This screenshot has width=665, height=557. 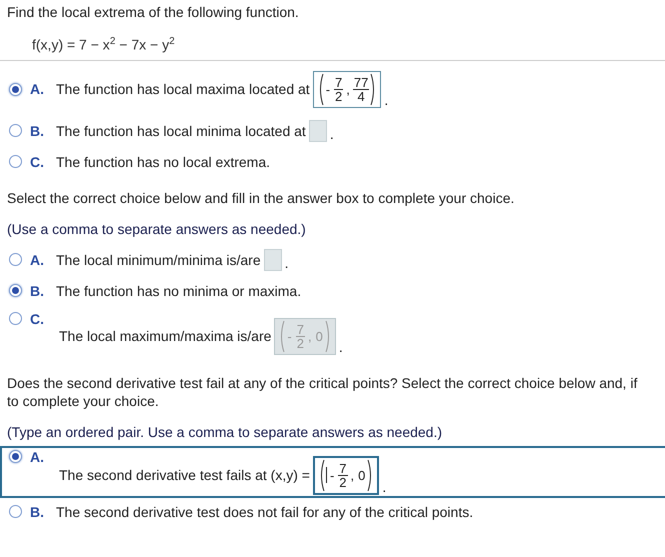 I want to click on choice-text: The function has no local extrema., so click(x=163, y=162).